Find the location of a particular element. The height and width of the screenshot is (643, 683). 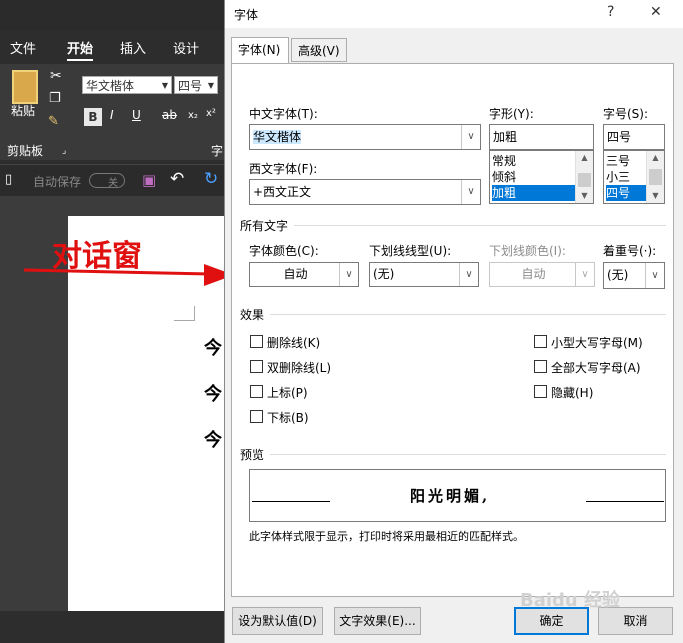

copy-icon: ❐ is located at coordinates (55, 98).